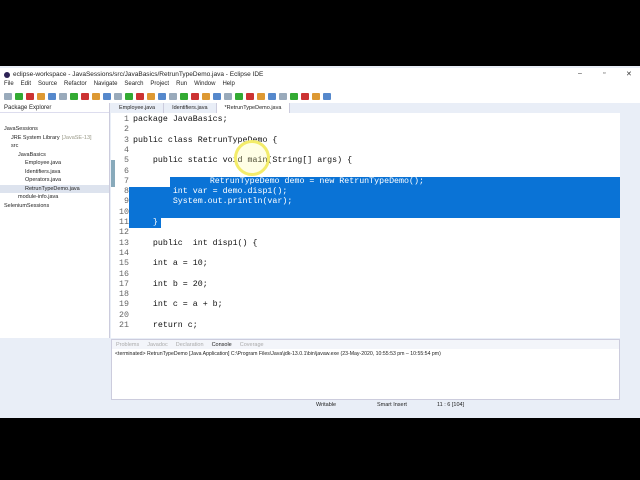 This screenshot has width=640, height=480. Describe the element at coordinates (47, 85) in the screenshot. I see `menu-source: Source` at that location.